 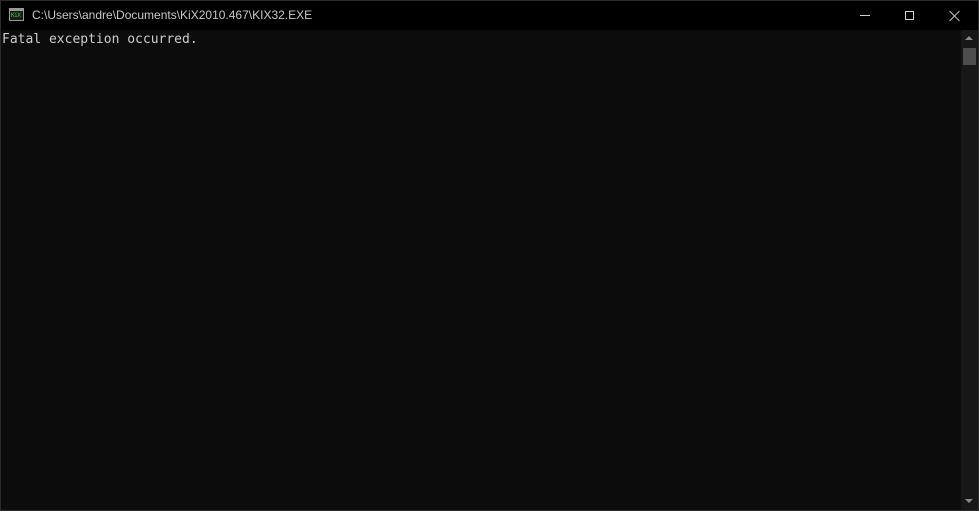 I want to click on icon-bar, so click(x=16, y=10).